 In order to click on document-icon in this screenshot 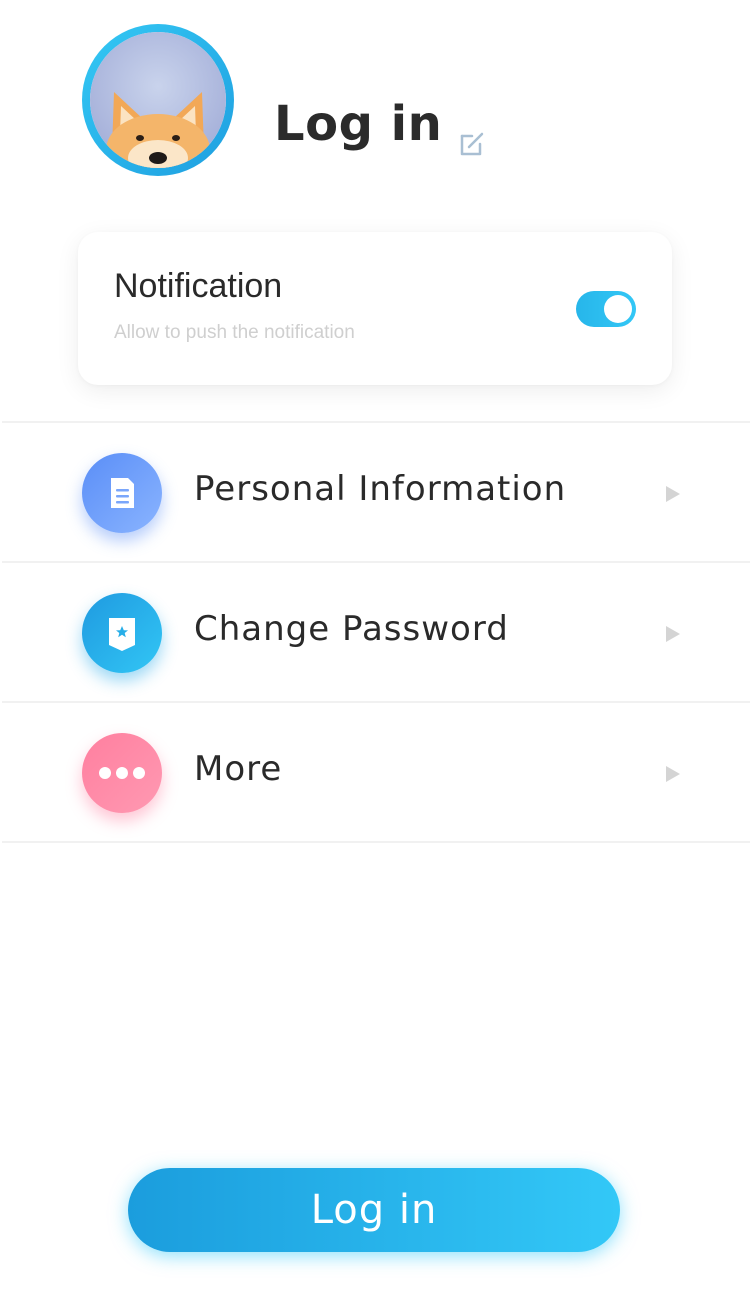, I will do `click(122, 493)`.